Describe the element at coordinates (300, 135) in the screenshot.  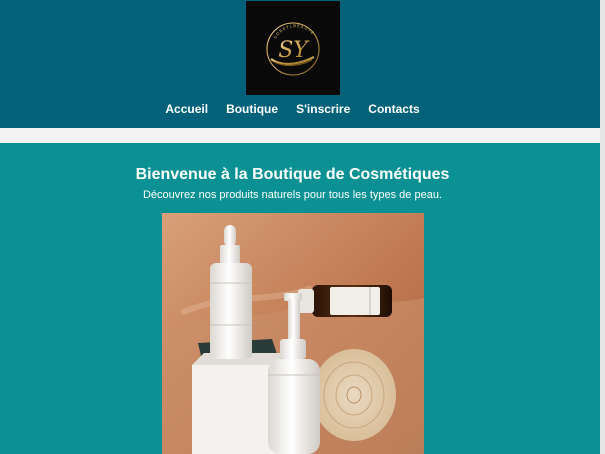
I see `header-divider` at that location.